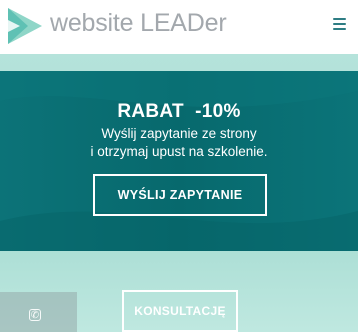  What do you see at coordinates (339, 24) in the screenshot?
I see `hamburger-menu-icon` at bounding box center [339, 24].